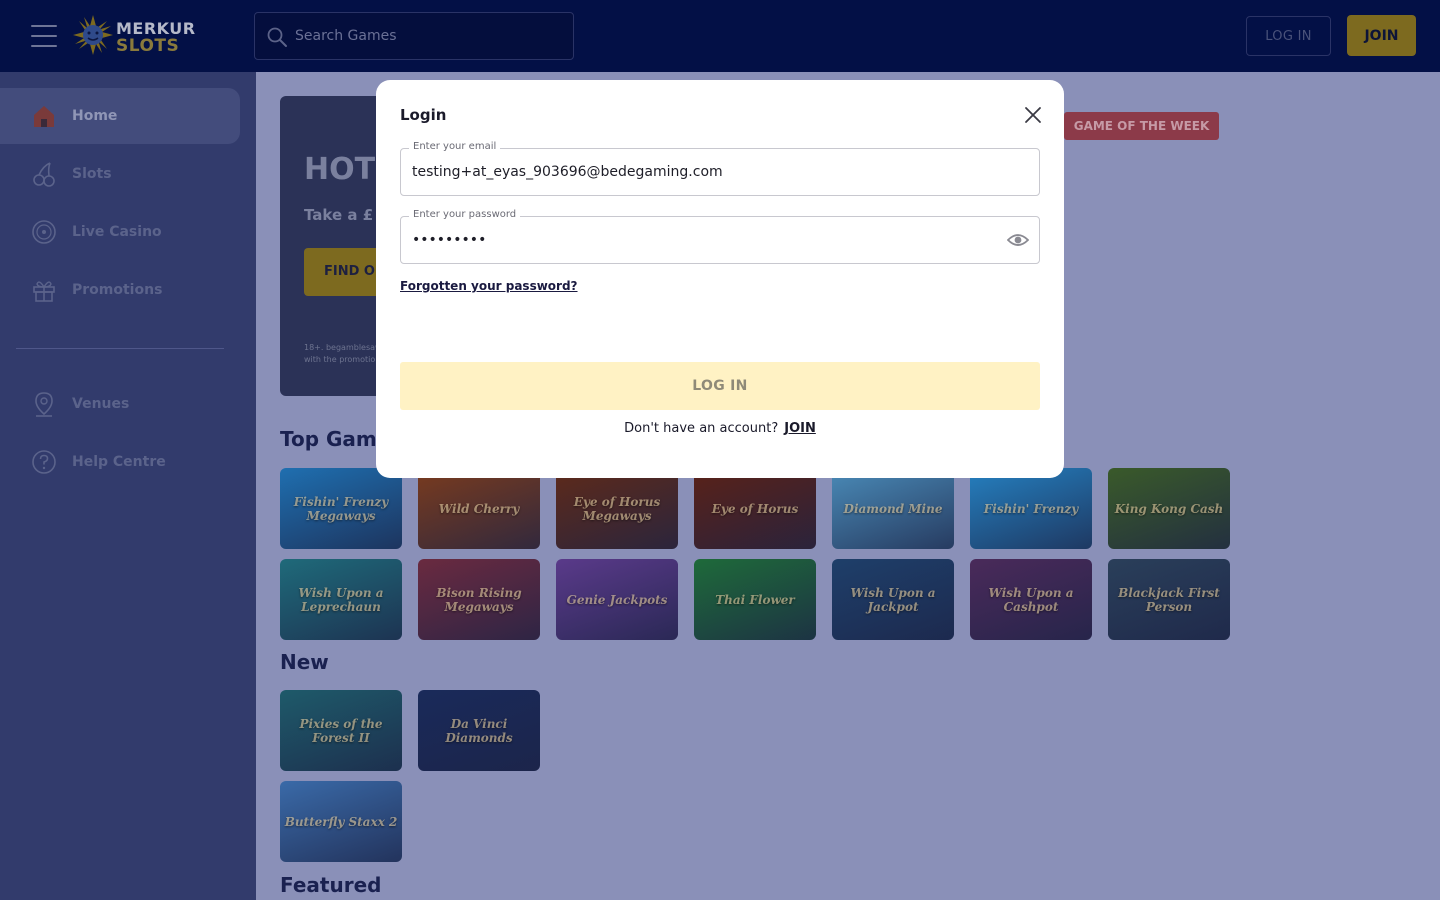  I want to click on roulette-wheel-icon, so click(44, 232).